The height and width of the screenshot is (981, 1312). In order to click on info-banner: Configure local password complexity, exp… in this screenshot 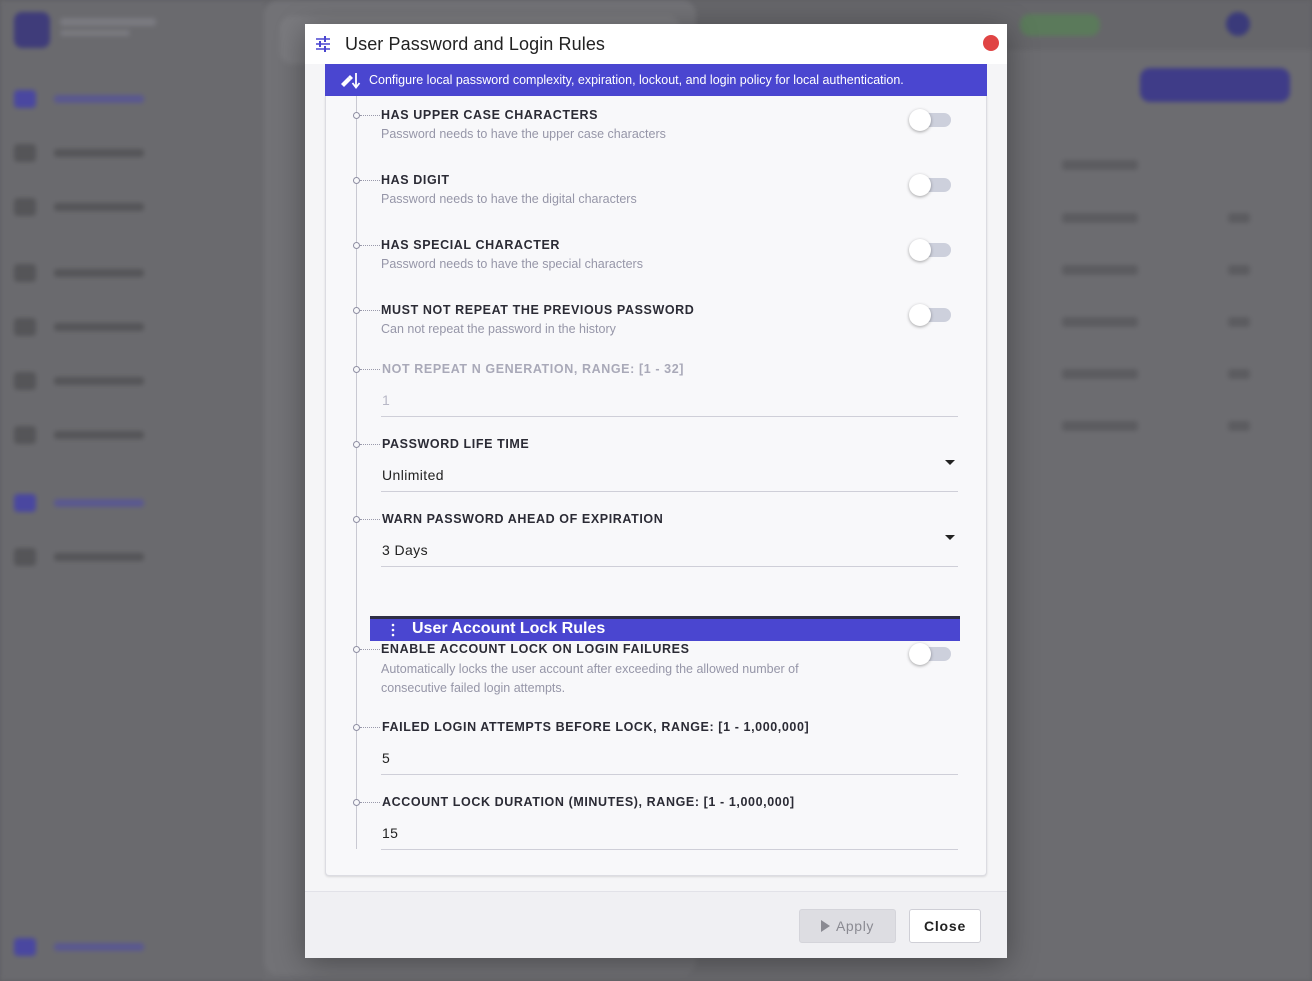, I will do `click(656, 80)`.